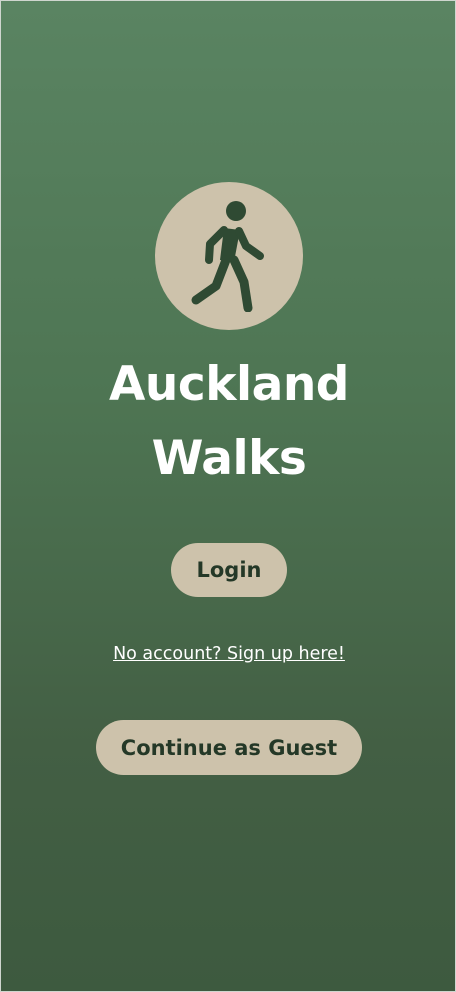 The image size is (456, 992). What do you see at coordinates (229, 570) in the screenshot?
I see `login-button: Login` at bounding box center [229, 570].